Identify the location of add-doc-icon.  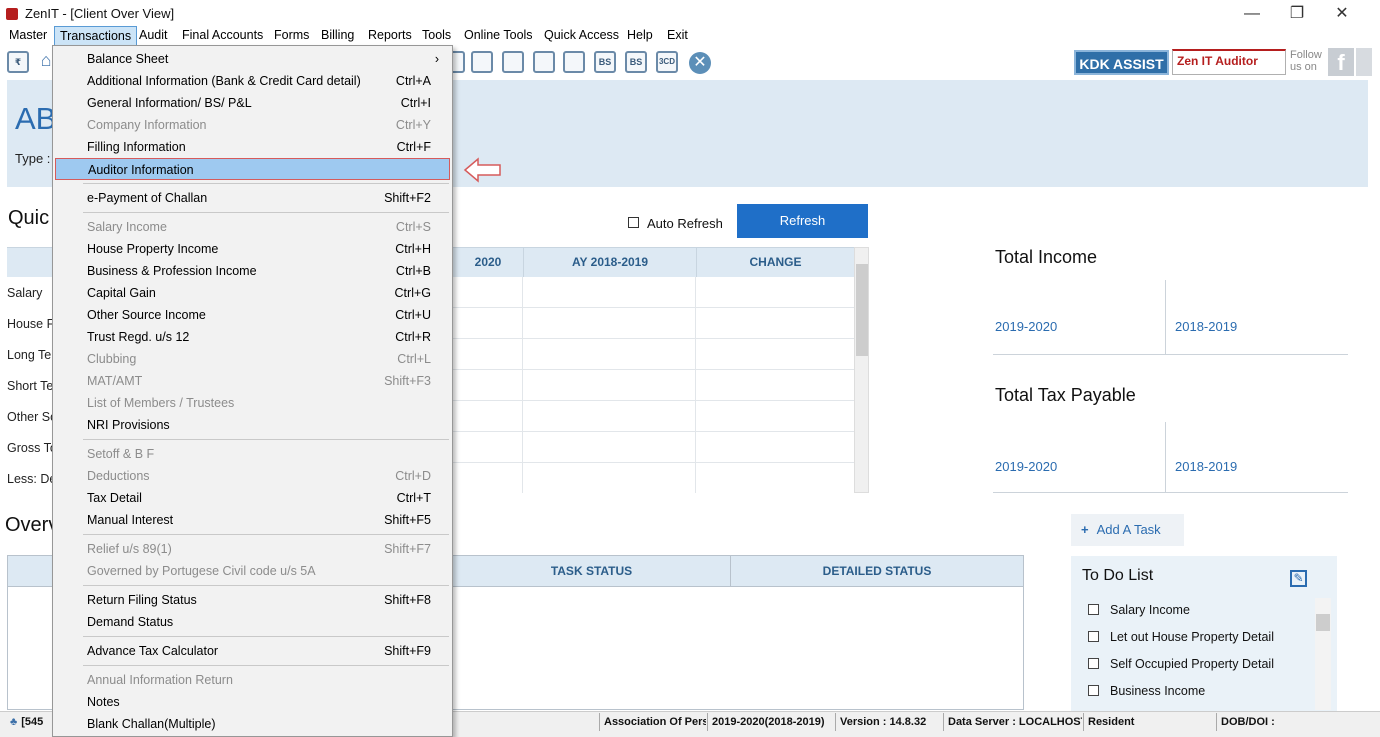
(544, 62).